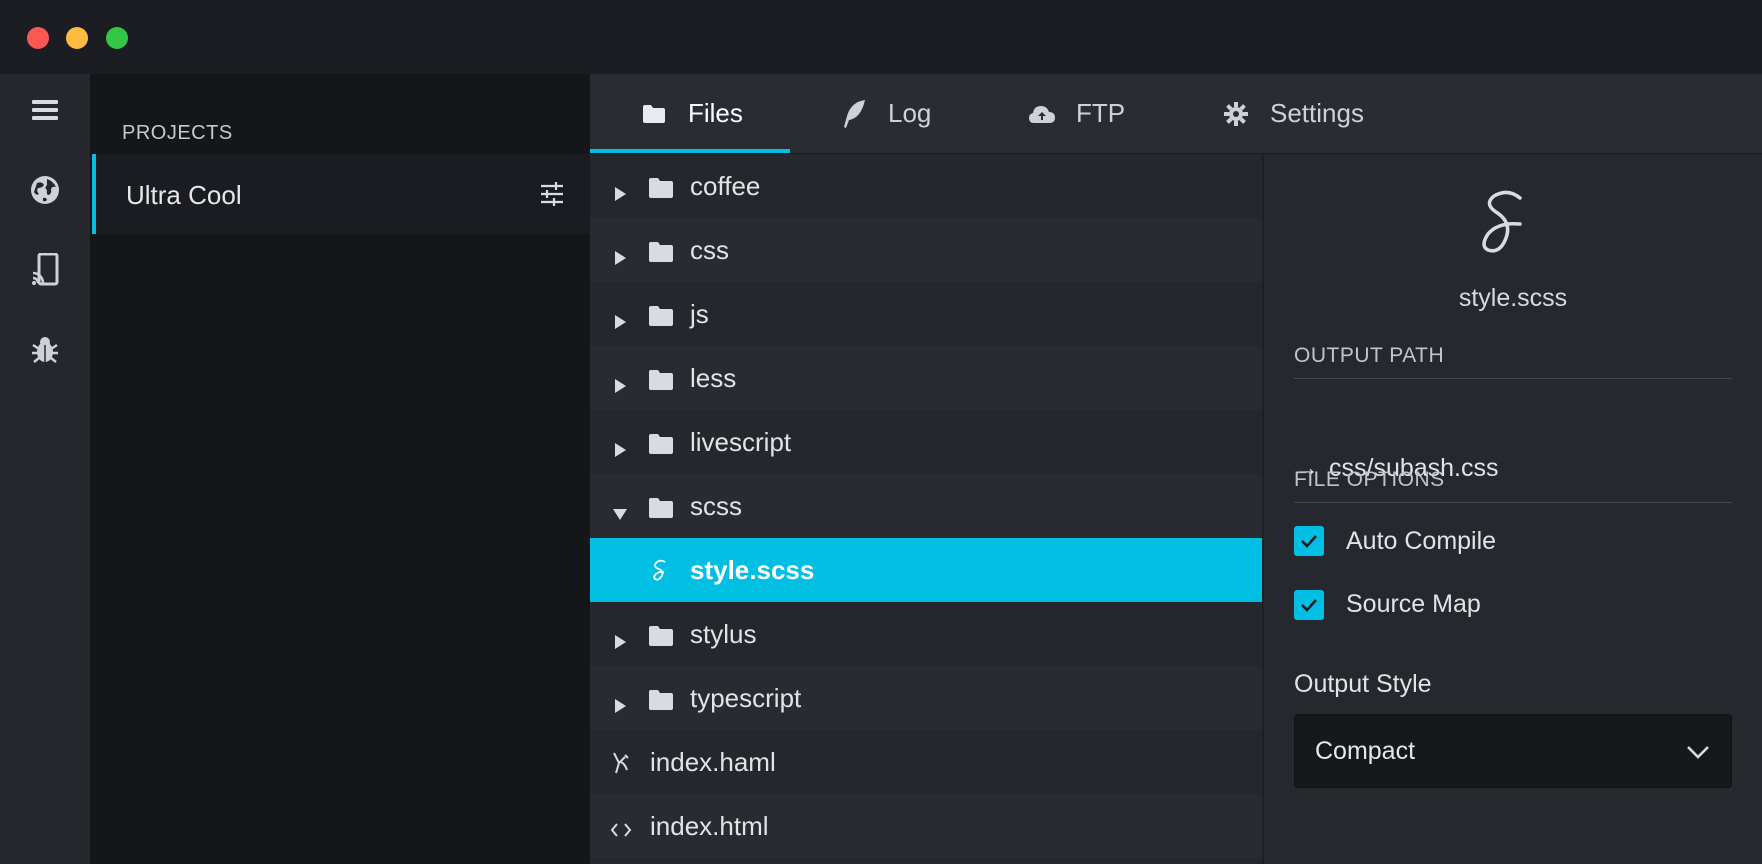  I want to click on tree-row-label: js, so click(699, 313).